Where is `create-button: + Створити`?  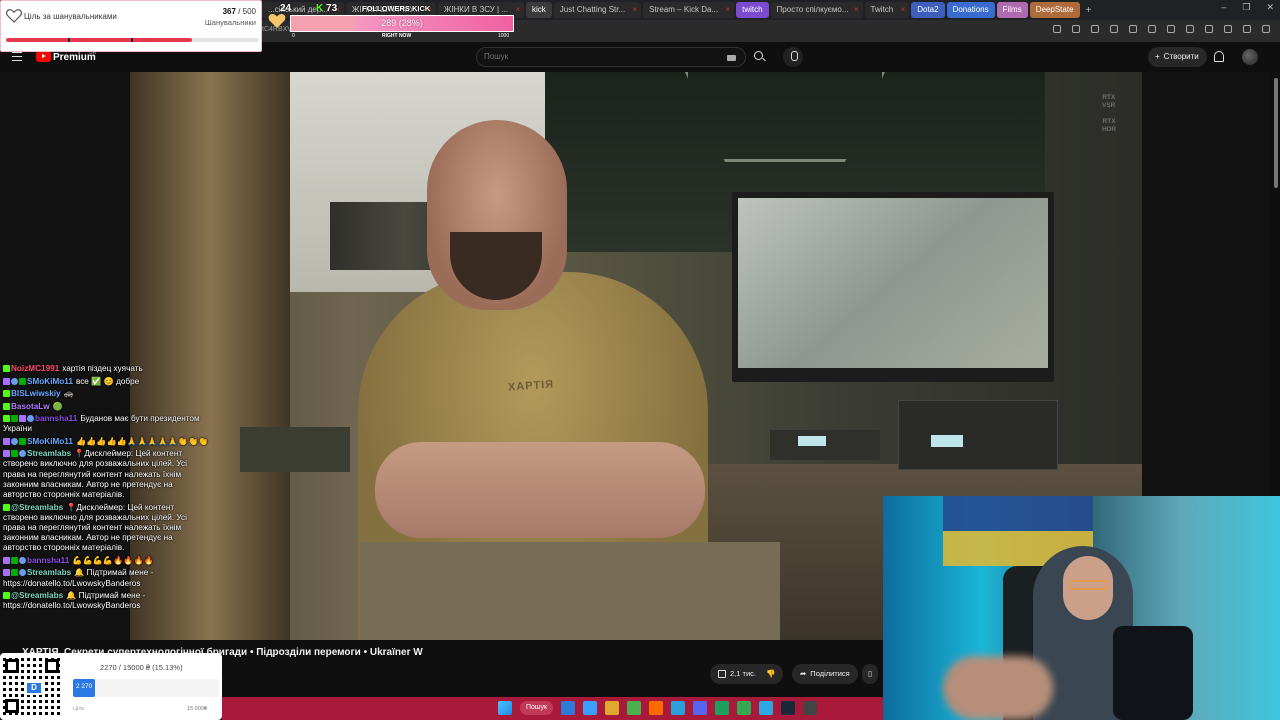
create-button: + Створити is located at coordinates (1177, 57).